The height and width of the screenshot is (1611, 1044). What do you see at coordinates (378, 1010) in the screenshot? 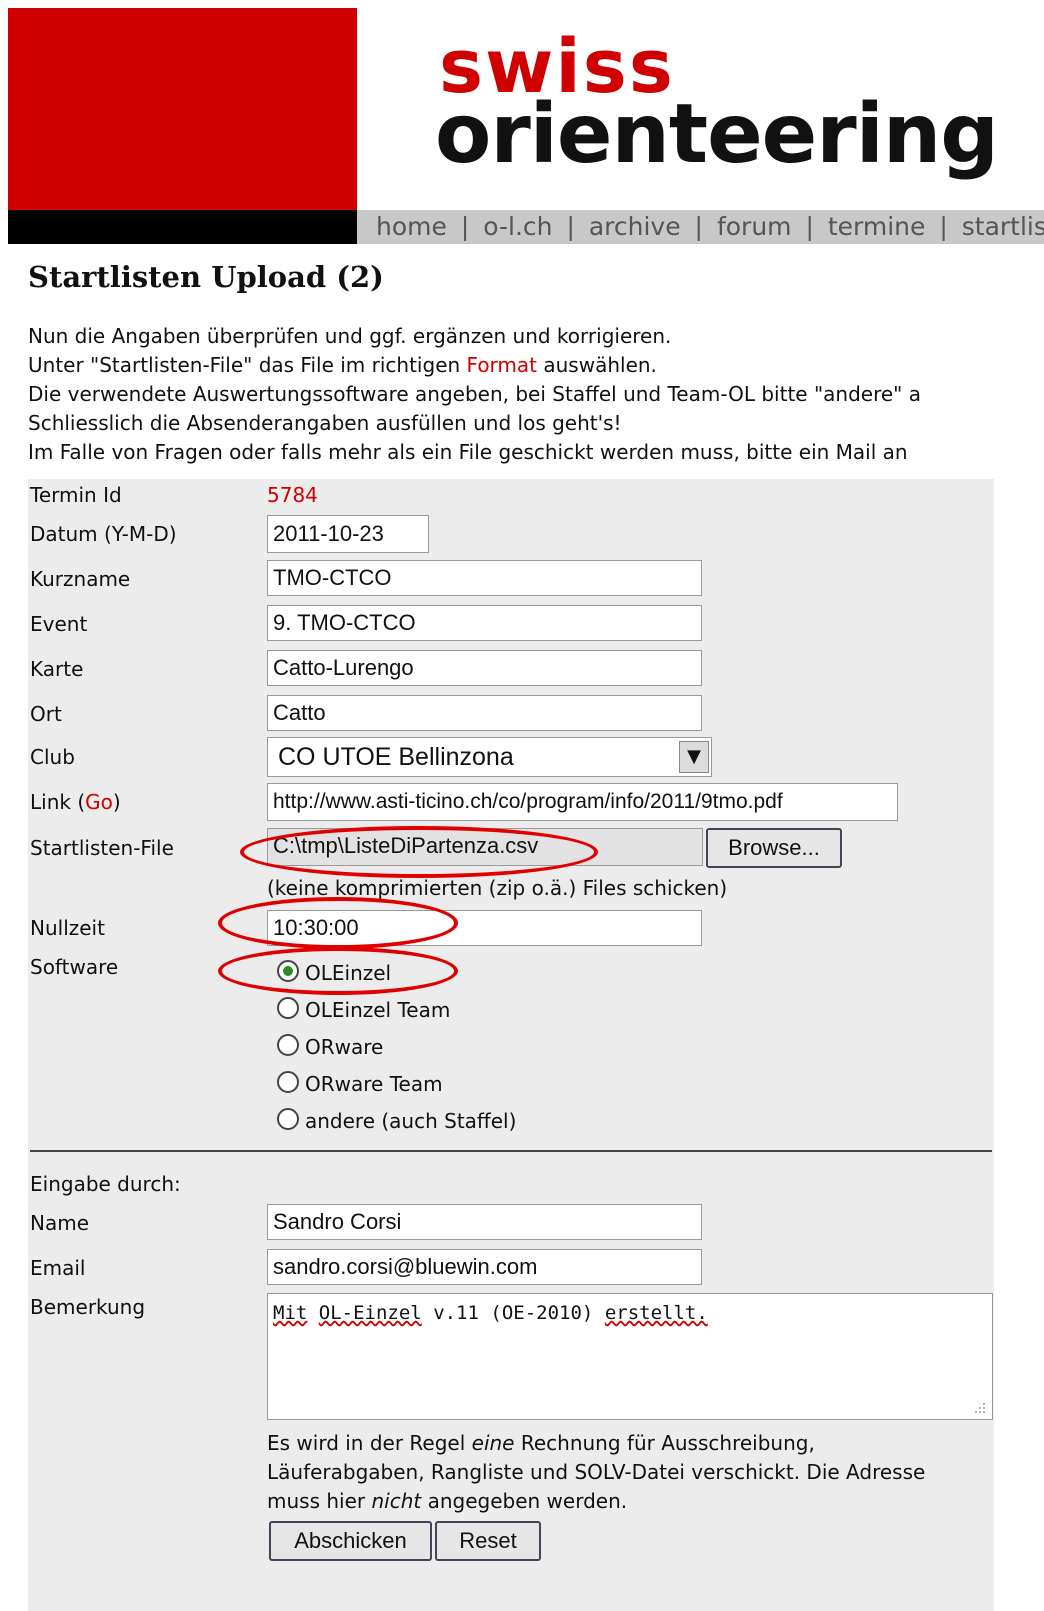
I see `radio-label: OLEinzel Team` at bounding box center [378, 1010].